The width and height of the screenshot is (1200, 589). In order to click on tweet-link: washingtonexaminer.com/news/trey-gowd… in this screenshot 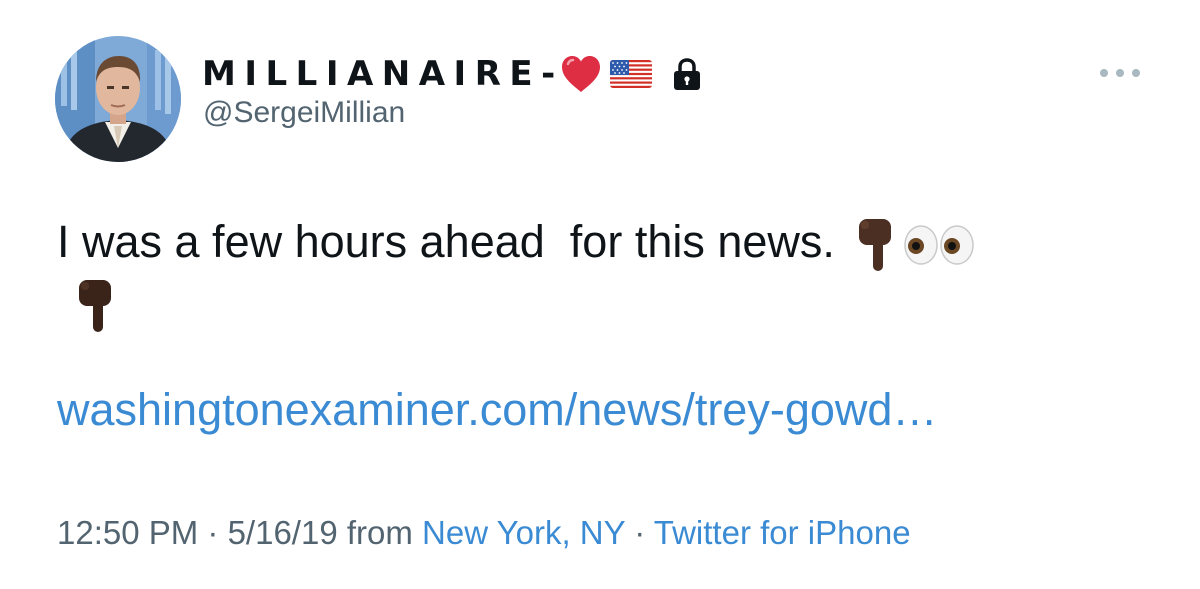, I will do `click(497, 410)`.